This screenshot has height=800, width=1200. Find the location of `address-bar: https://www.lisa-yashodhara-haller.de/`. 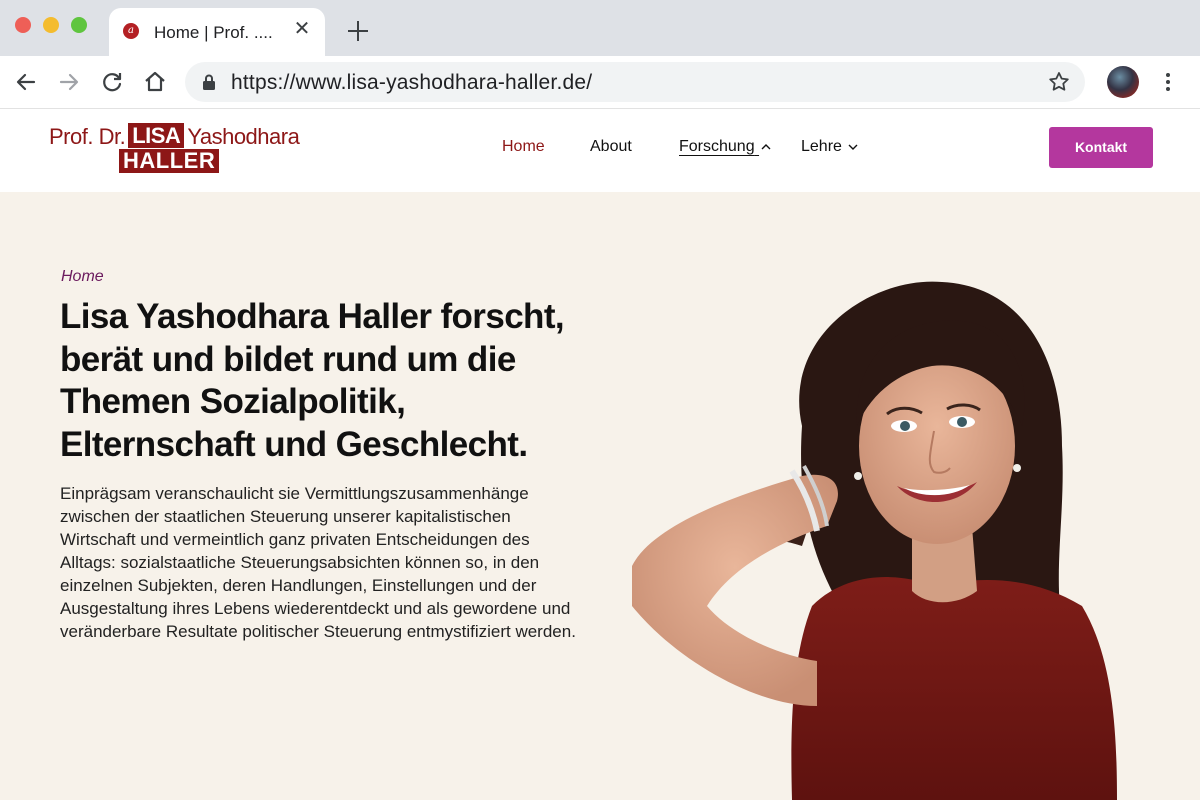

address-bar: https://www.lisa-yashodhara-haller.de/ is located at coordinates (635, 82).